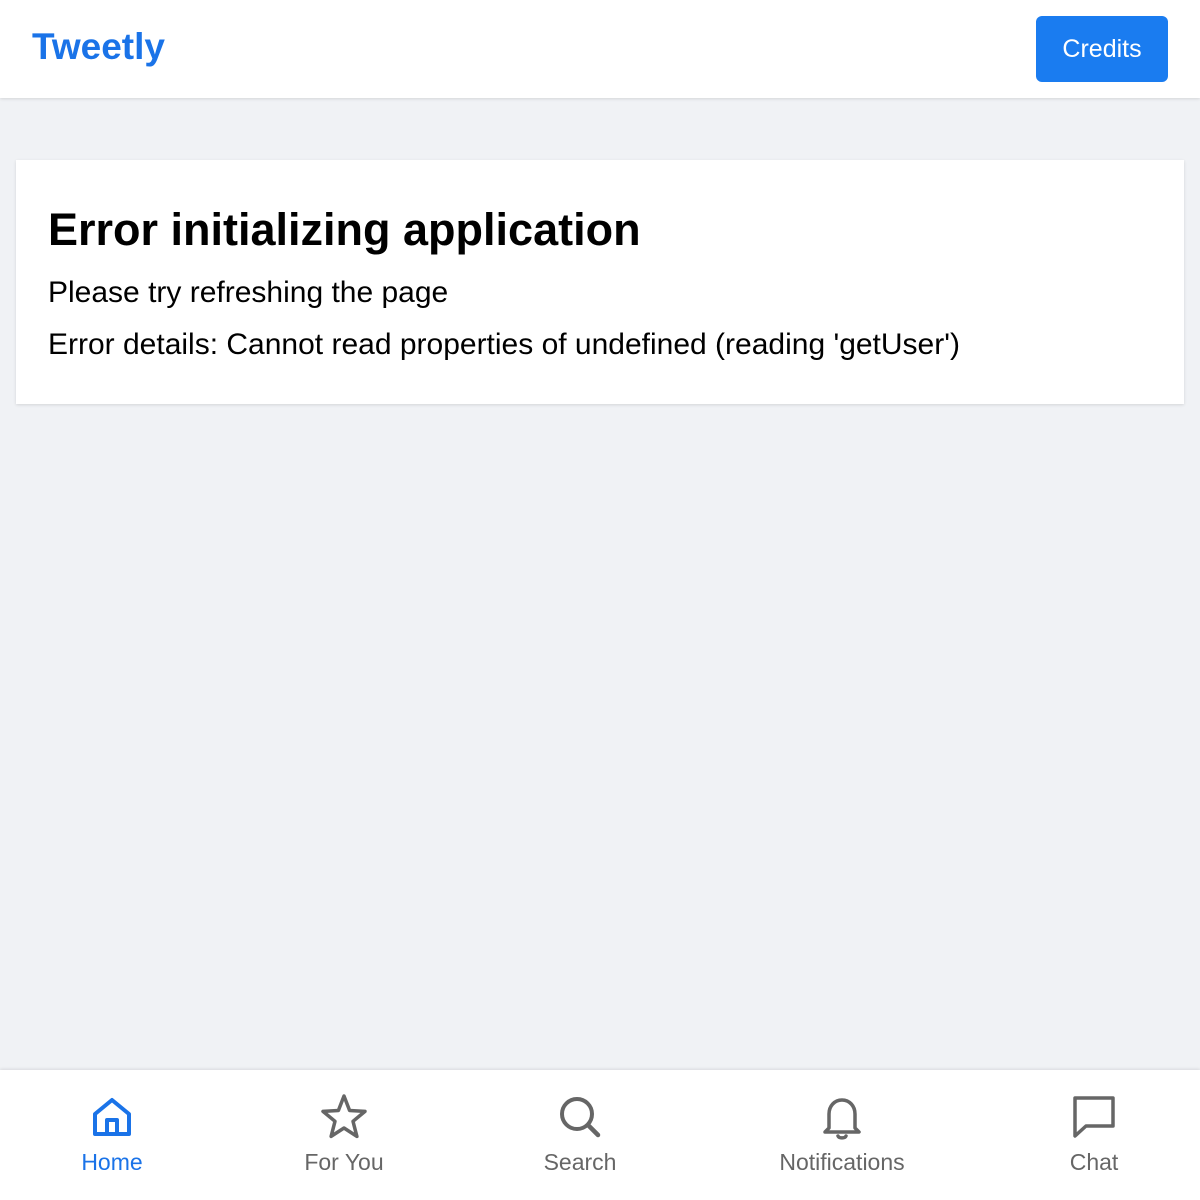 This screenshot has height=1200, width=1200. I want to click on bottom-nav: Home For You Search Notifications Chat, so click(600, 1135).